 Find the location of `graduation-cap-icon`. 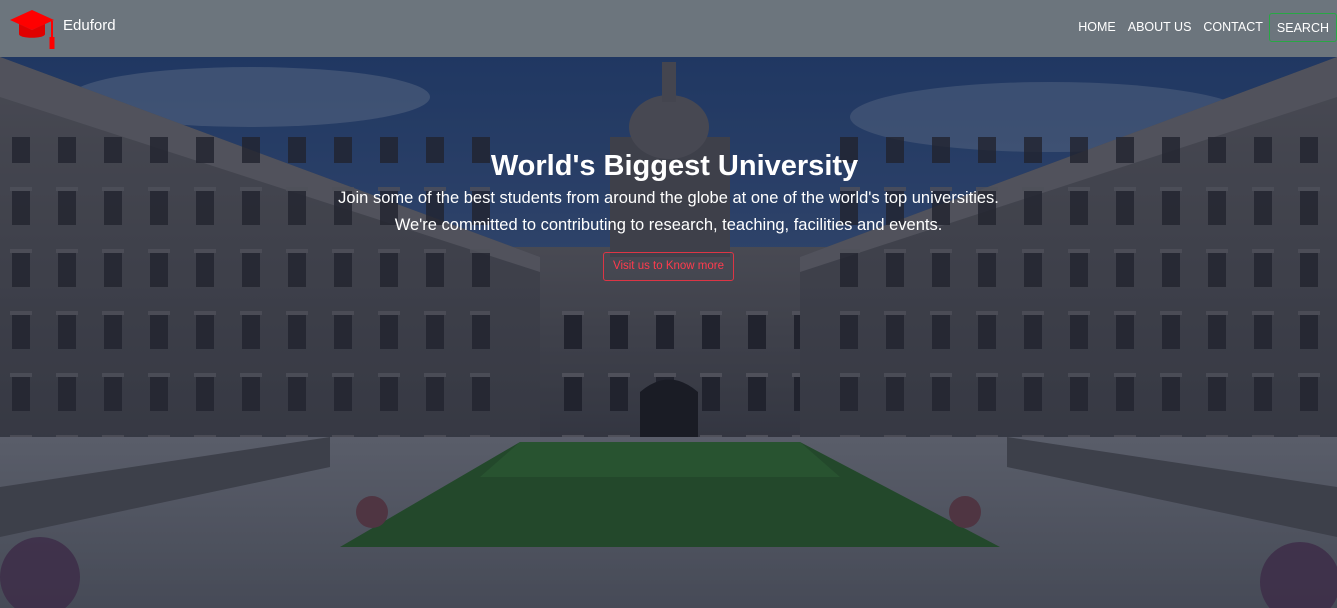

graduation-cap-icon is located at coordinates (32, 29).